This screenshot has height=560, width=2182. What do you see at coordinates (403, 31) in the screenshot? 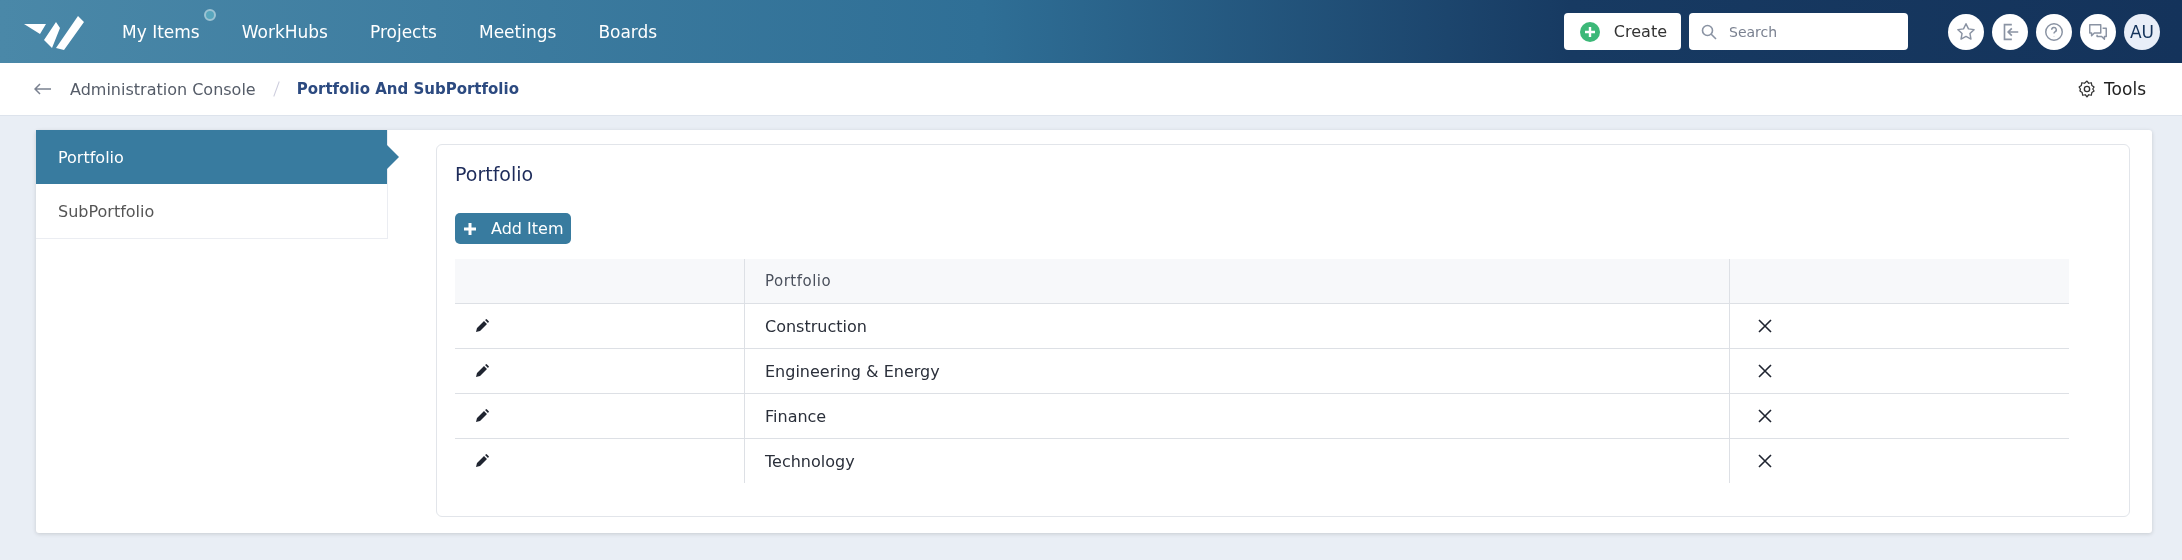
I see `nav-link: Projects` at bounding box center [403, 31].